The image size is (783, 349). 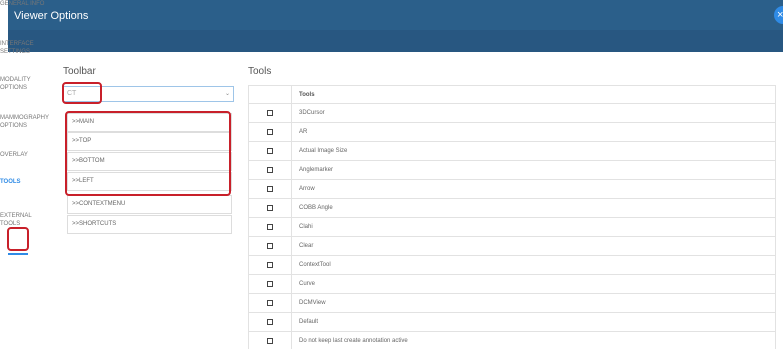 What do you see at coordinates (26, 220) in the screenshot?
I see `sidebar-item: EXTERNAL TOOLS` at bounding box center [26, 220].